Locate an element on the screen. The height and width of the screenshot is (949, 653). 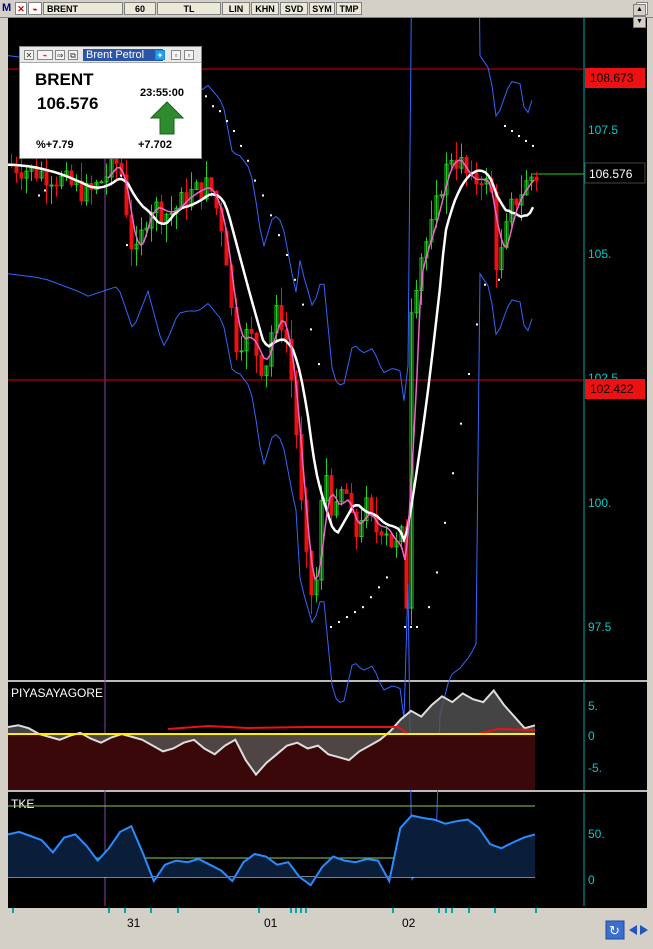
time-label: 01 is located at coordinates (271, 923).